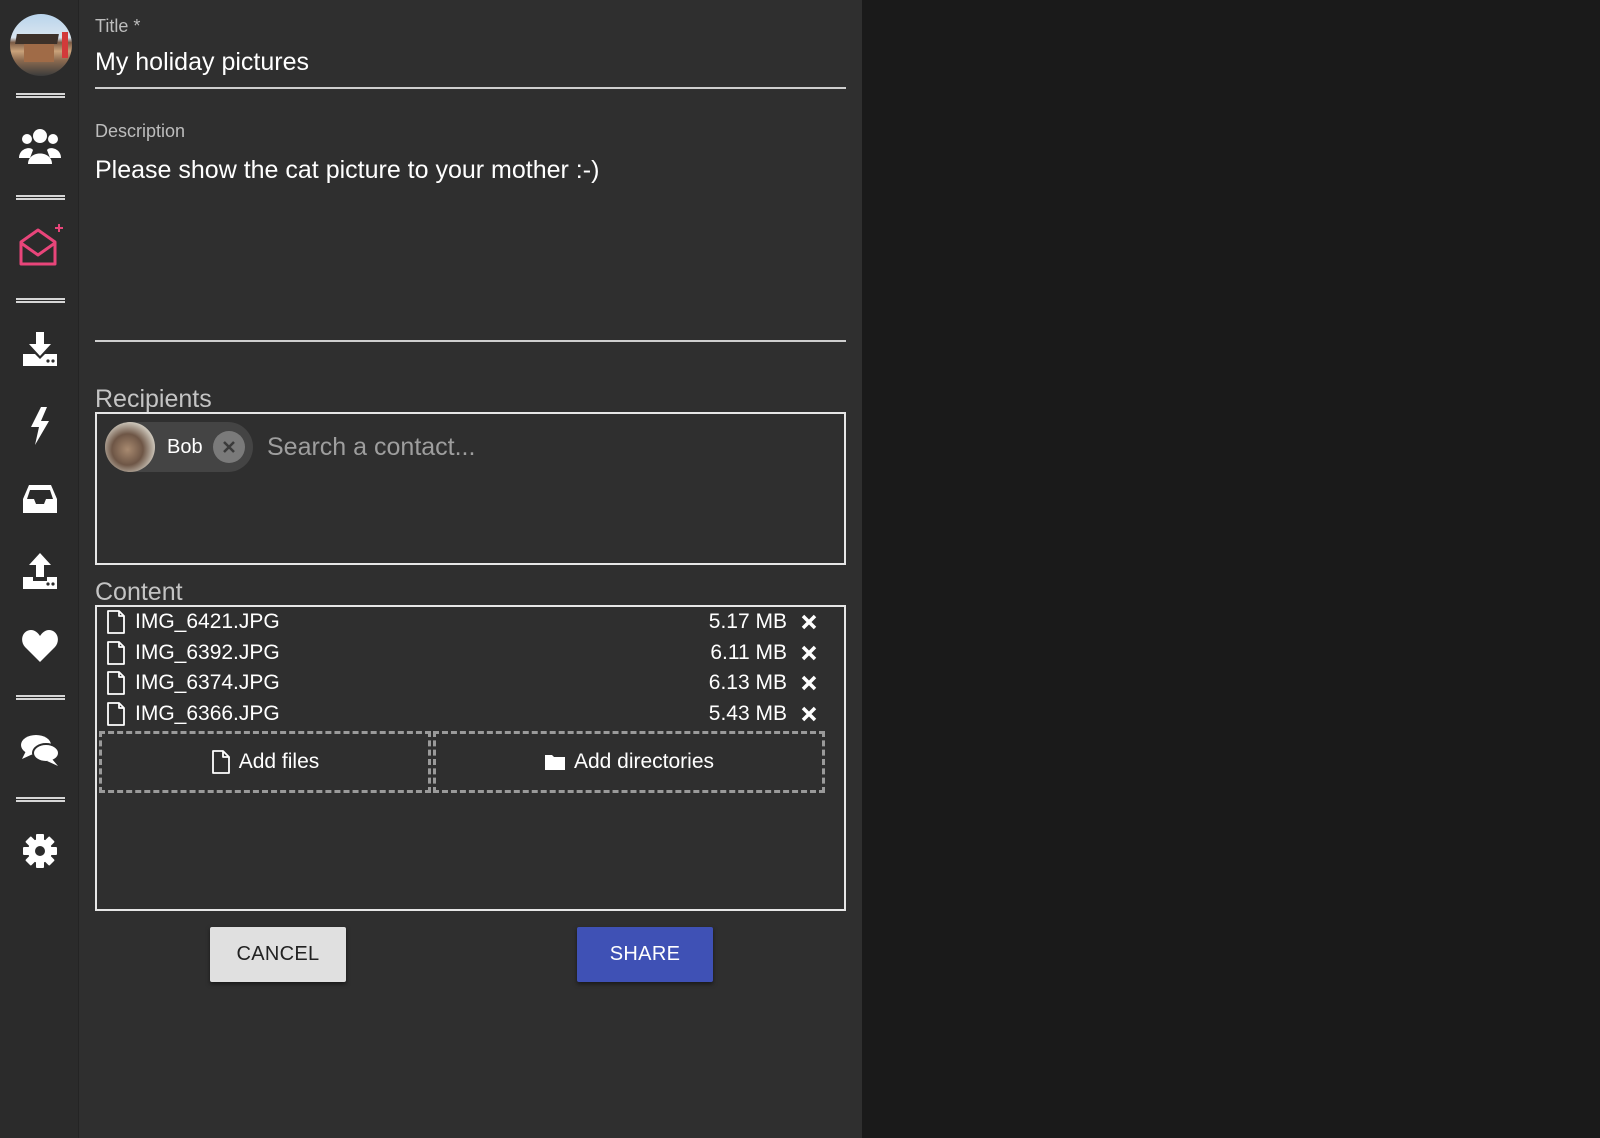 Image resolution: width=1600 pixels, height=1138 pixels. What do you see at coordinates (130, 447) in the screenshot?
I see `recipient-avatar` at bounding box center [130, 447].